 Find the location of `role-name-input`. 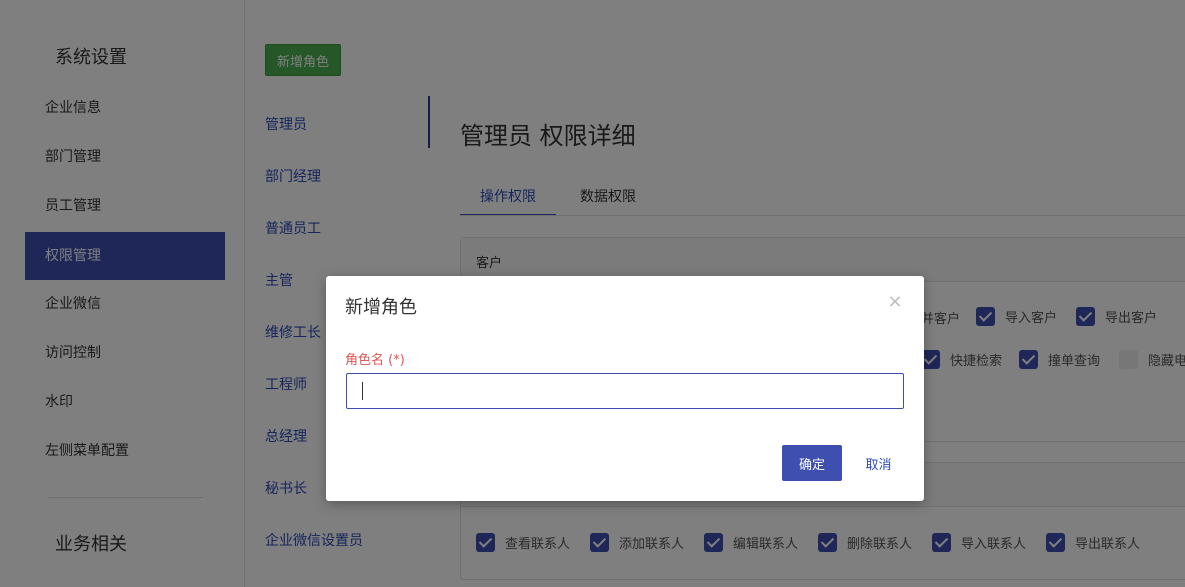

role-name-input is located at coordinates (625, 391).